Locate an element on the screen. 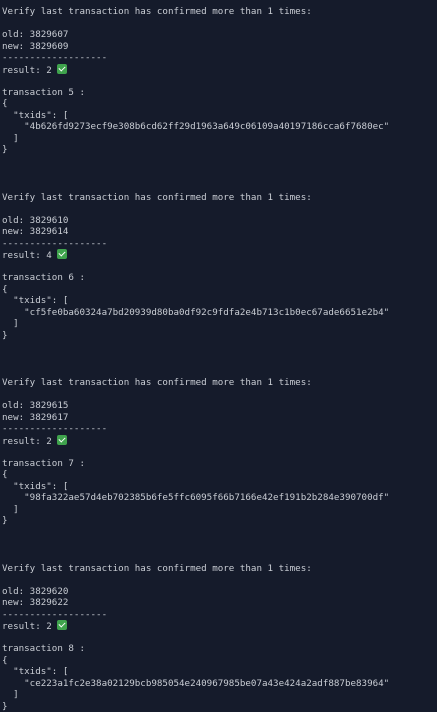 Image resolution: width=437 pixels, height=712 pixels. old-value: old: 3829610 is located at coordinates (219, 221).